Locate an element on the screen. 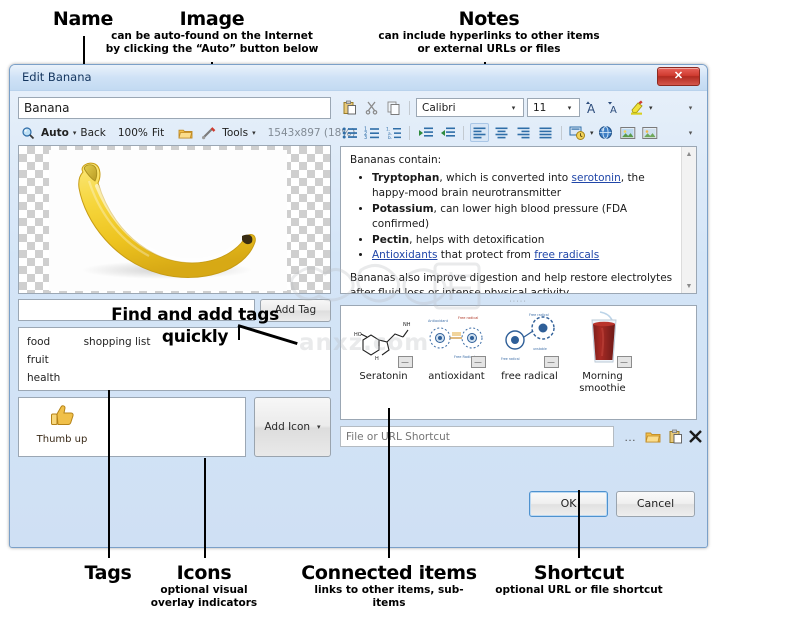  splitter-grip: ‧‧‧‧‧ is located at coordinates (518, 301).